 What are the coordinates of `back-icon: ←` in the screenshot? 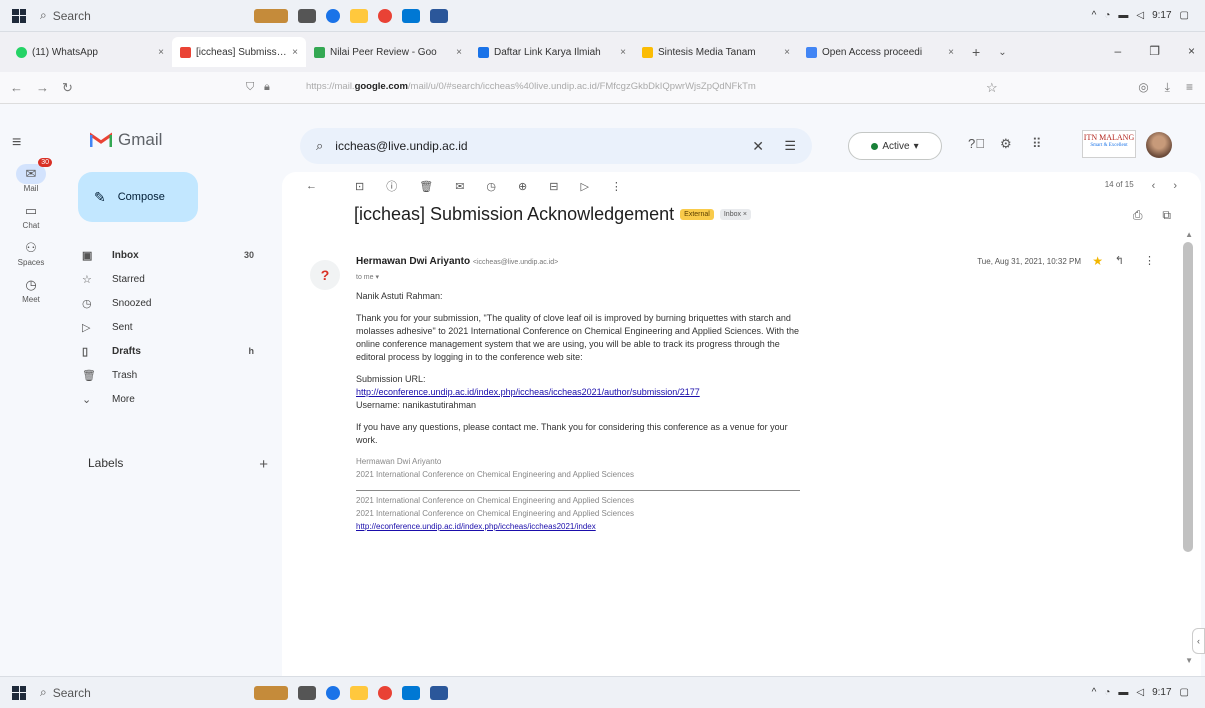 It's located at (18, 87).